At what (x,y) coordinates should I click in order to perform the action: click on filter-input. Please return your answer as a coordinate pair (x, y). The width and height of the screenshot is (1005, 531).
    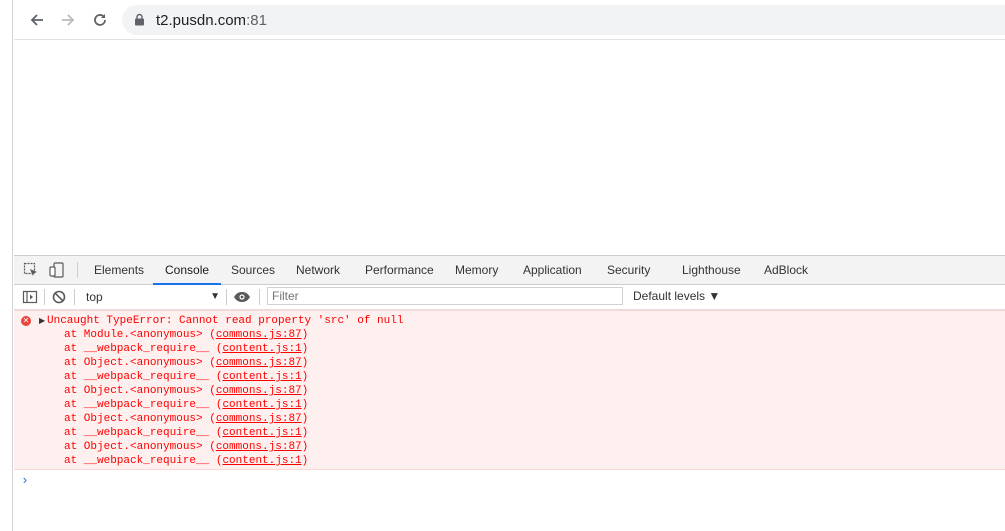
    Looking at the image, I should click on (445, 296).